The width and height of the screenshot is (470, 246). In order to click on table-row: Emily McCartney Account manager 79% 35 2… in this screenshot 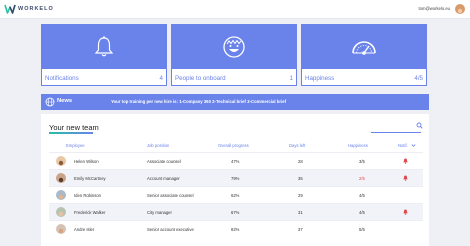, I will do `click(236, 177)`.